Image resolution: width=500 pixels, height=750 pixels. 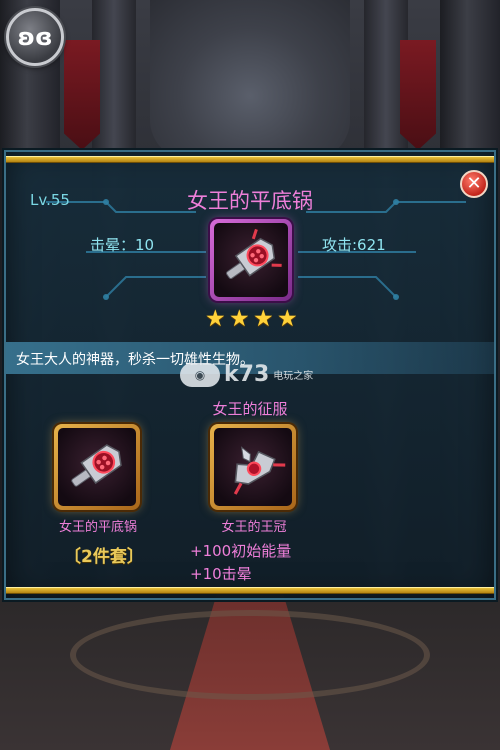 What do you see at coordinates (200, 374) in the screenshot?
I see `gamepad-icon: ◉` at bounding box center [200, 374].